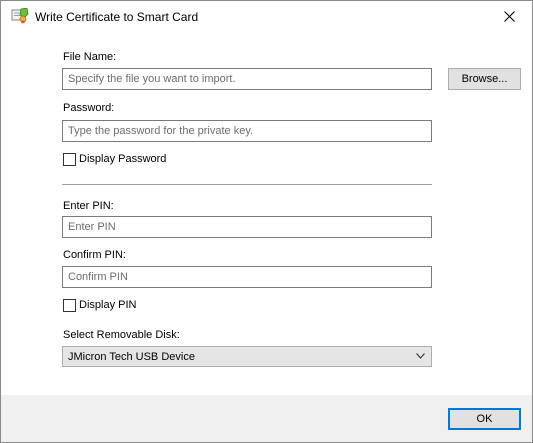  What do you see at coordinates (20, 15) in the screenshot?
I see `certificate-icon` at bounding box center [20, 15].